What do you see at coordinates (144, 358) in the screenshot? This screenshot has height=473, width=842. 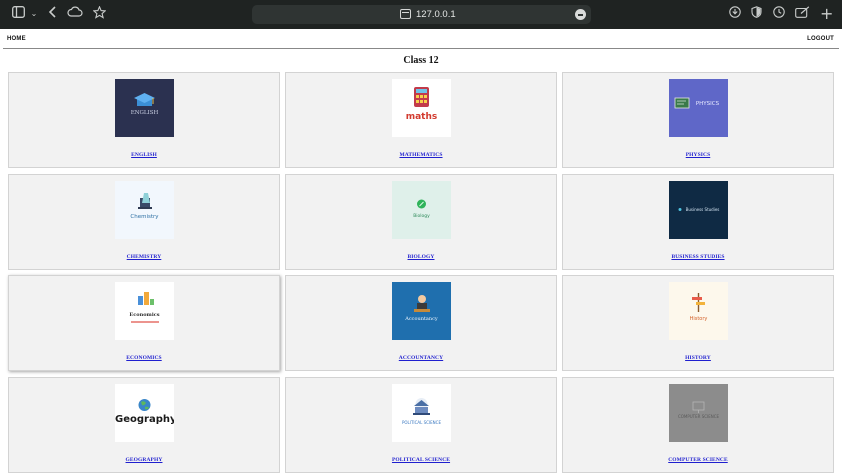 I see `economics-link: ECONOMICS` at bounding box center [144, 358].